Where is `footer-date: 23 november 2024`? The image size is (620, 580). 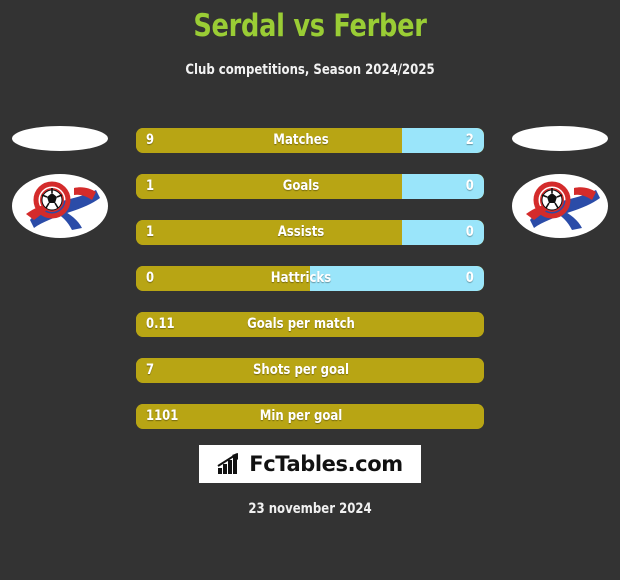
footer-date: 23 november 2024 is located at coordinates (310, 509).